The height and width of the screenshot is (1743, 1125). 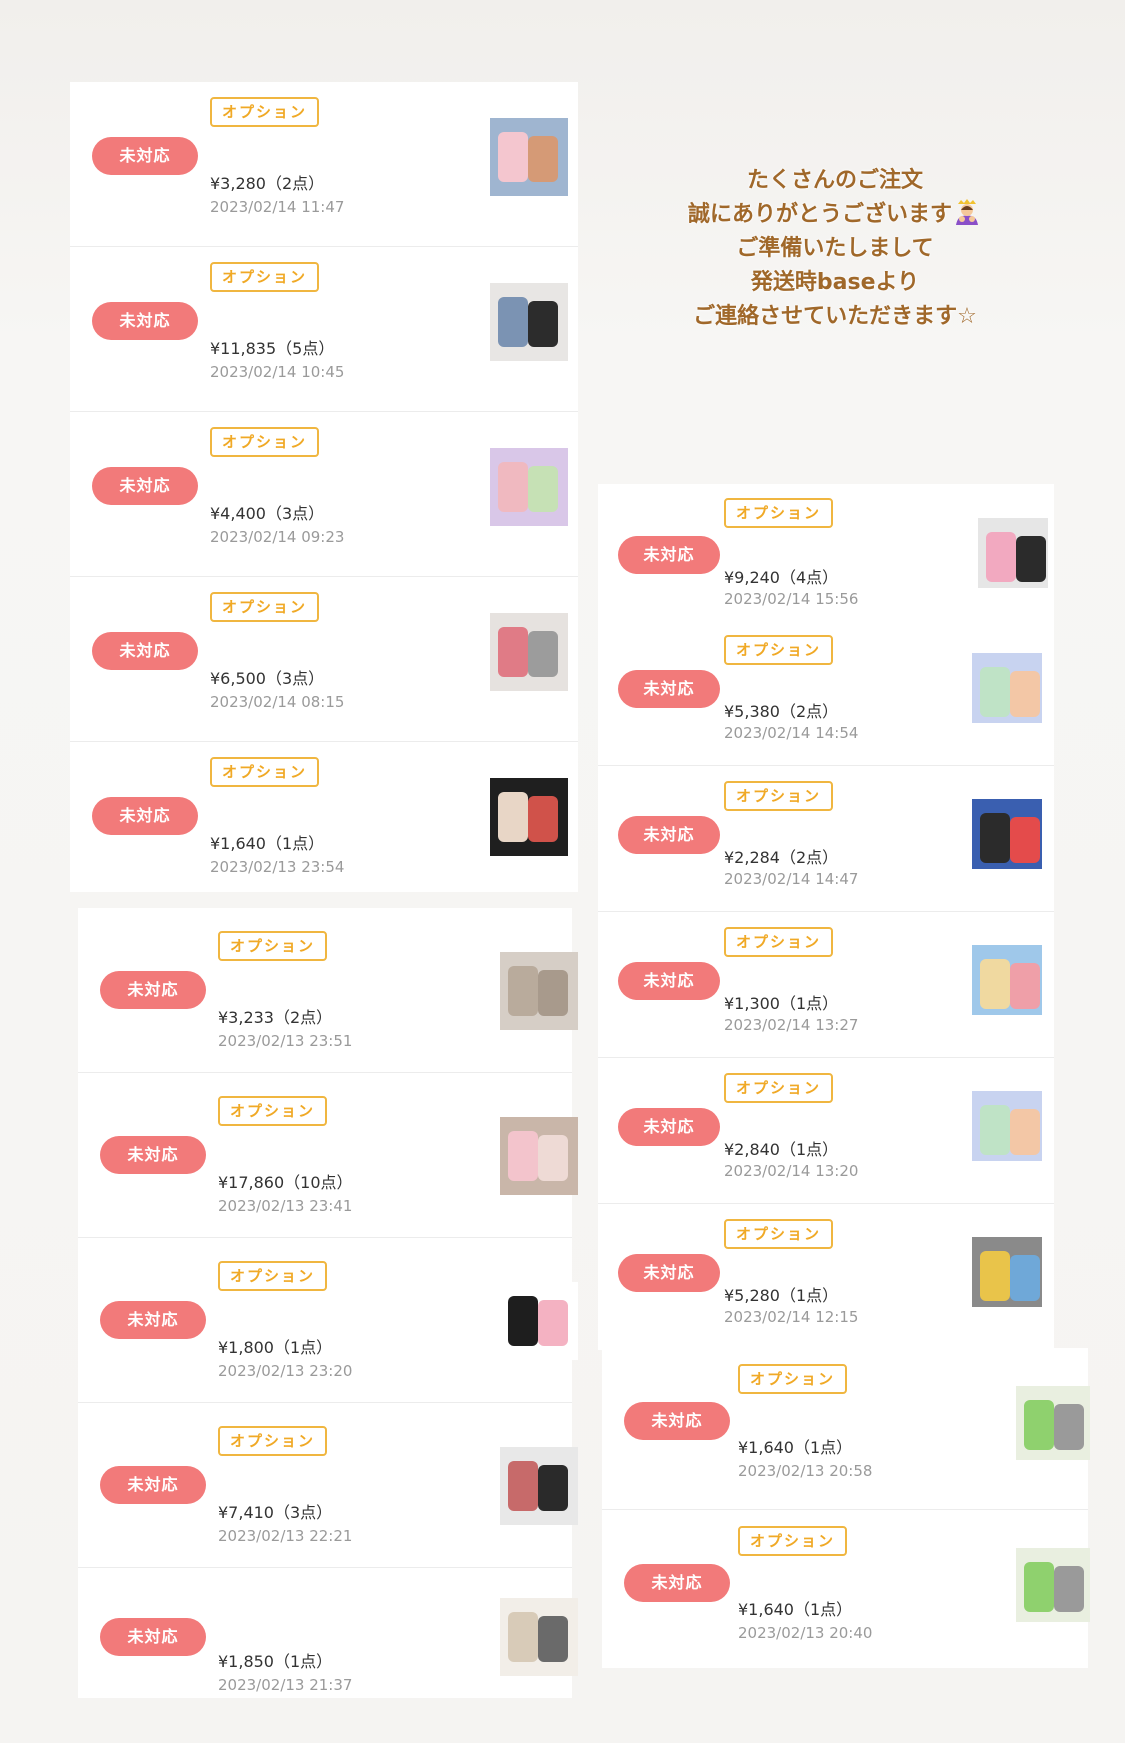 What do you see at coordinates (826, 839) in the screenshot?
I see `order-card: 未対応 オプション ¥2,284（2点） 2023/02/14 14:47` at bounding box center [826, 839].